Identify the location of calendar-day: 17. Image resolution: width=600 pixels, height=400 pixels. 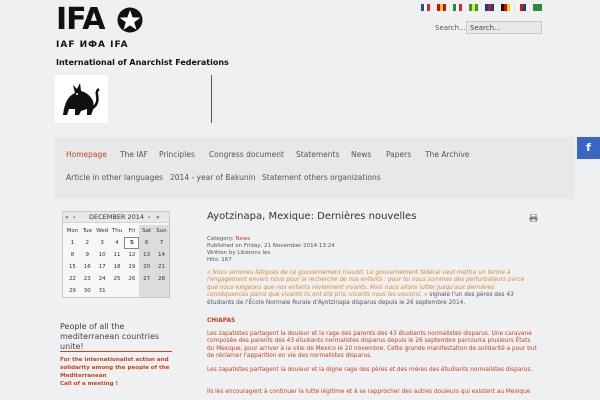
(102, 267).